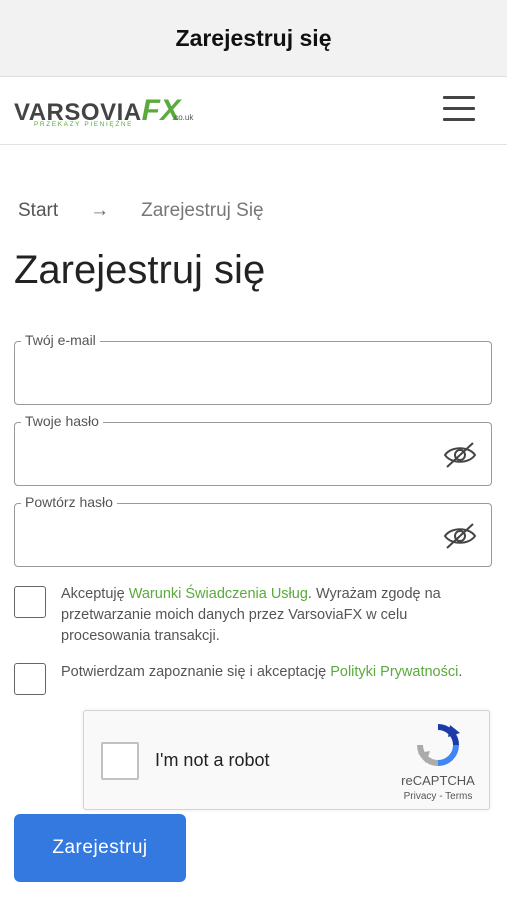 This screenshot has height=900, width=507. I want to click on hamburger-menu-icon, so click(459, 110).